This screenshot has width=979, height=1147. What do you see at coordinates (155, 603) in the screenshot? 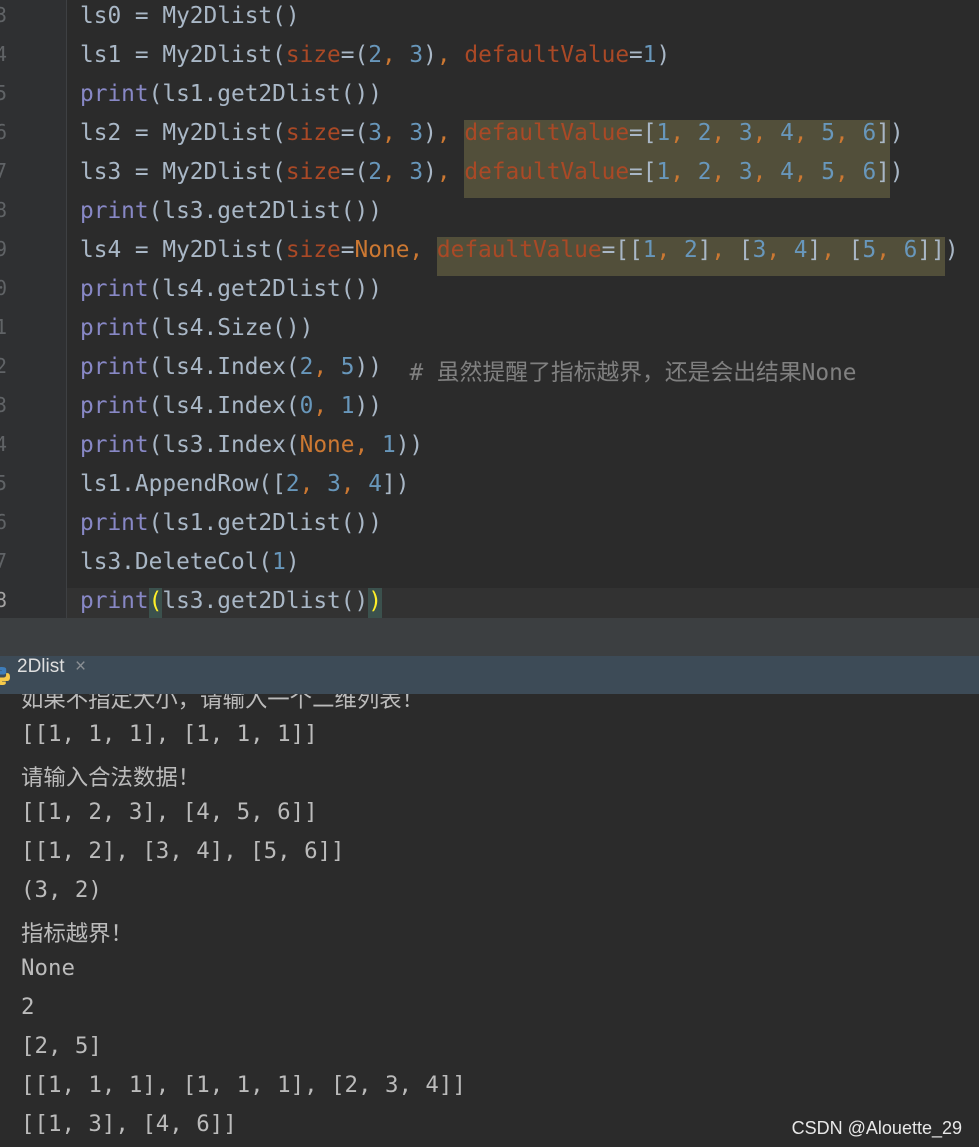
I see `matched-brace: (` at bounding box center [155, 603].